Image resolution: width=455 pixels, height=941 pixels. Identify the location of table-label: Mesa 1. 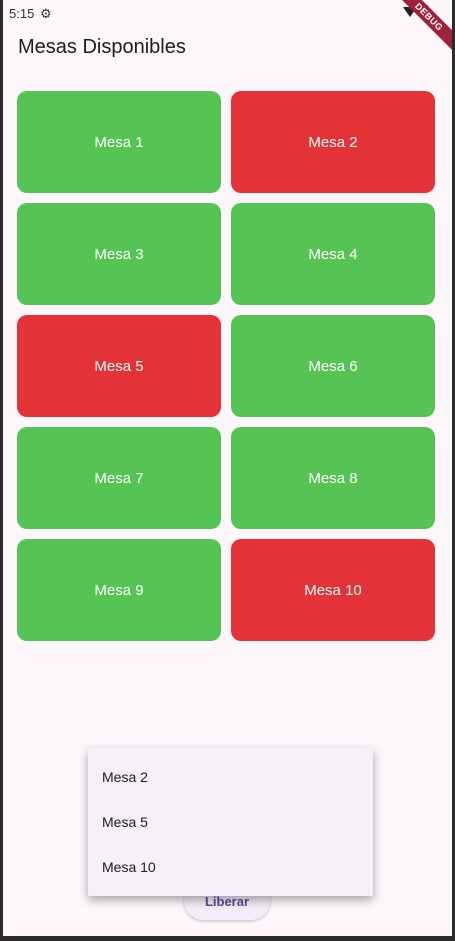
(119, 142).